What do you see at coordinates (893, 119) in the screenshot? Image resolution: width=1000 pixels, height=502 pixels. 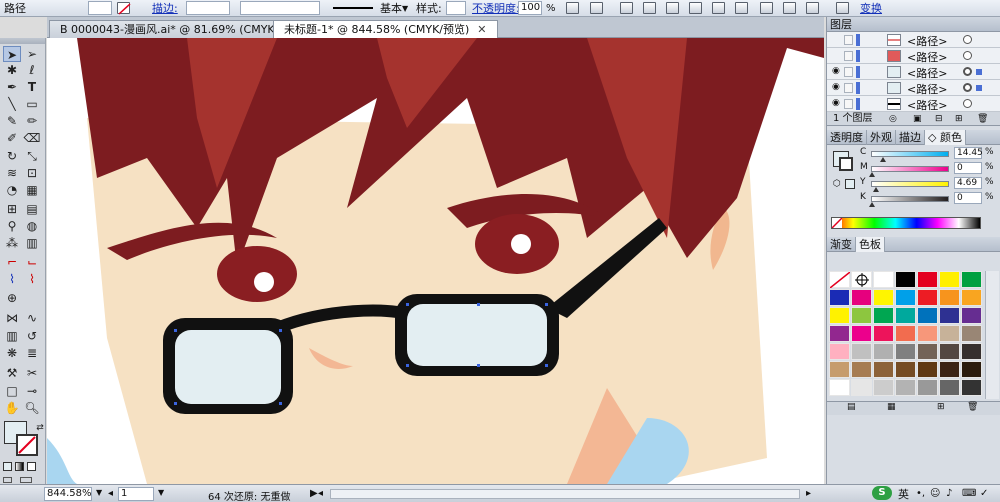 I see `locate-object-icon: ◎` at bounding box center [893, 119].